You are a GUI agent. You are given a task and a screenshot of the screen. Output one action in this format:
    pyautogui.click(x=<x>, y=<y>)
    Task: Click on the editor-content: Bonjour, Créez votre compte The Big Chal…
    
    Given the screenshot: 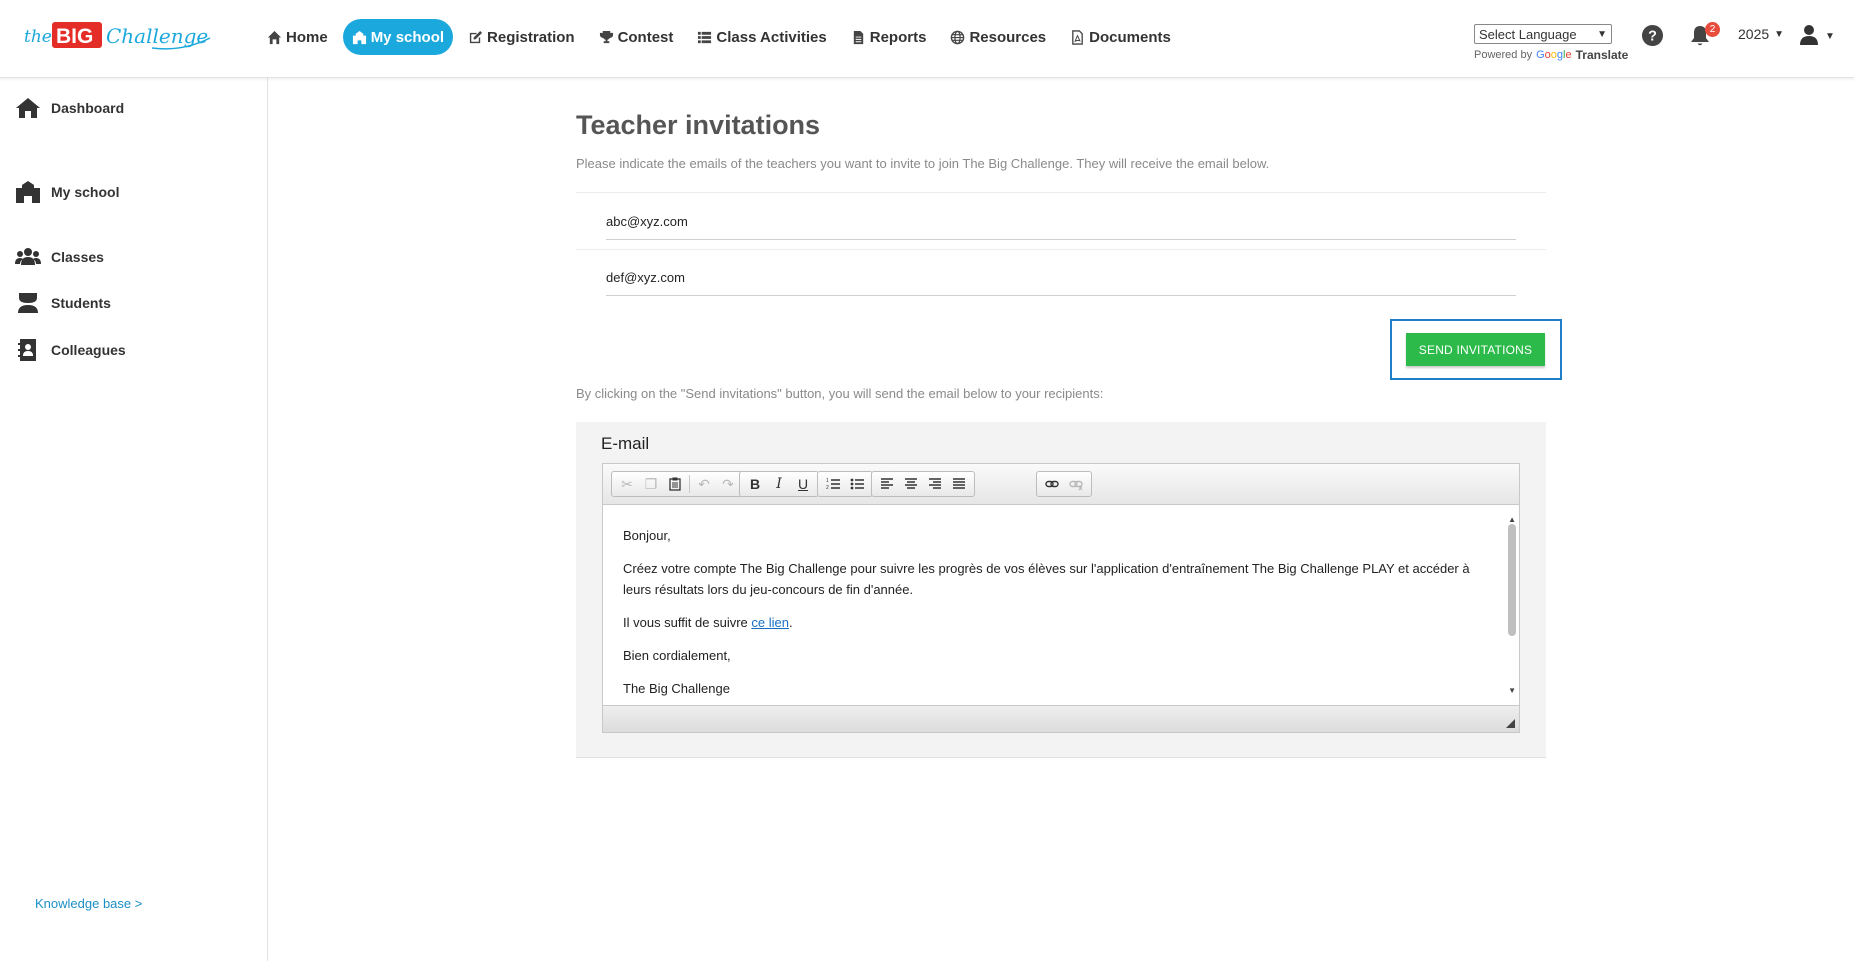 What is the action you would take?
    pyautogui.click(x=1061, y=605)
    